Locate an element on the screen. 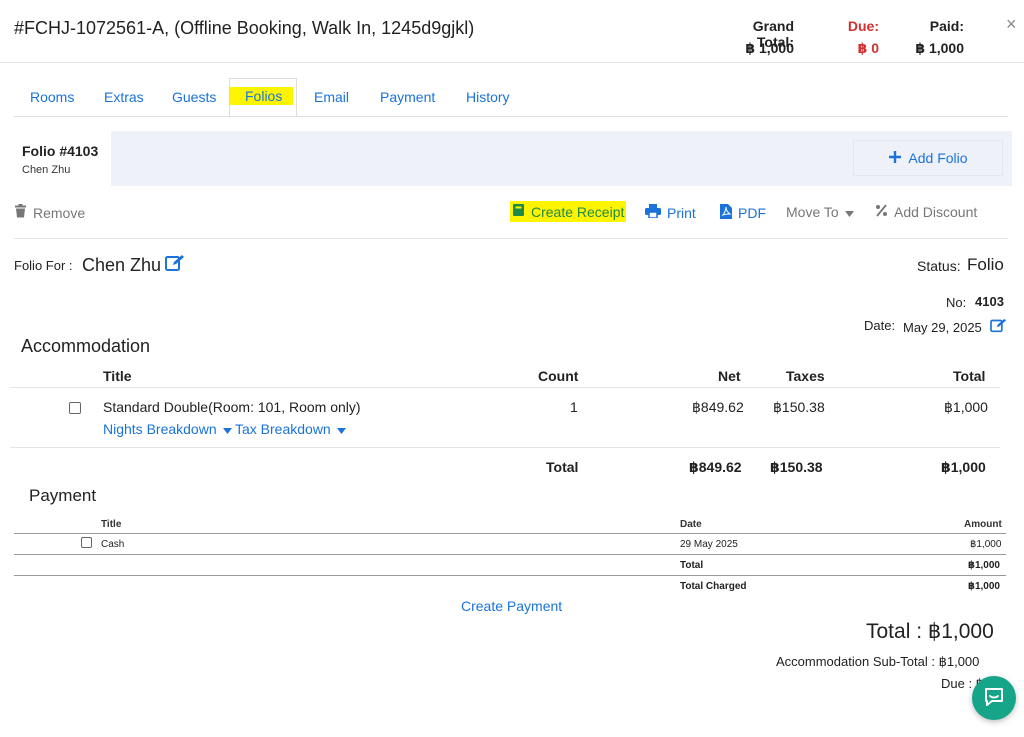 The width and height of the screenshot is (1024, 737). tax-breakdown-toggle: Tax Breakdown is located at coordinates (290, 429).